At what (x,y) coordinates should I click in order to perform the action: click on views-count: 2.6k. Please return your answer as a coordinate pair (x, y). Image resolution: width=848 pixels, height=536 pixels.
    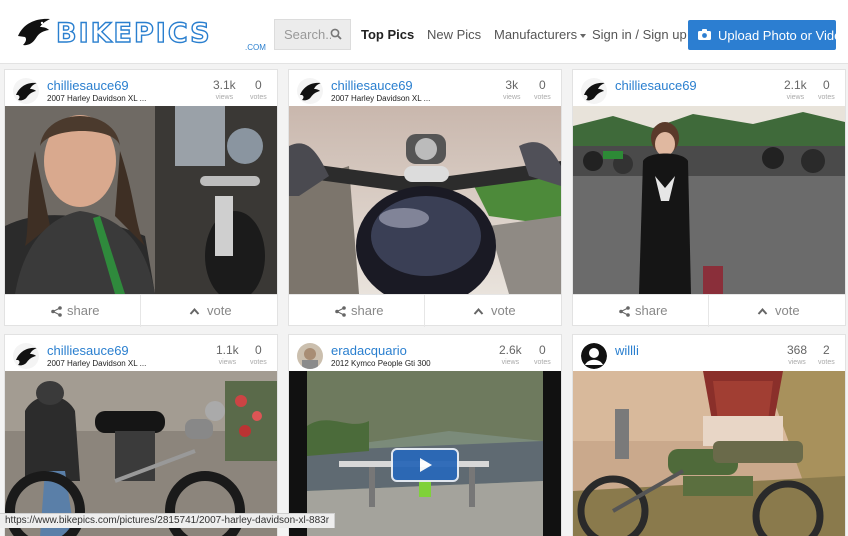
    Looking at the image, I should click on (510, 350).